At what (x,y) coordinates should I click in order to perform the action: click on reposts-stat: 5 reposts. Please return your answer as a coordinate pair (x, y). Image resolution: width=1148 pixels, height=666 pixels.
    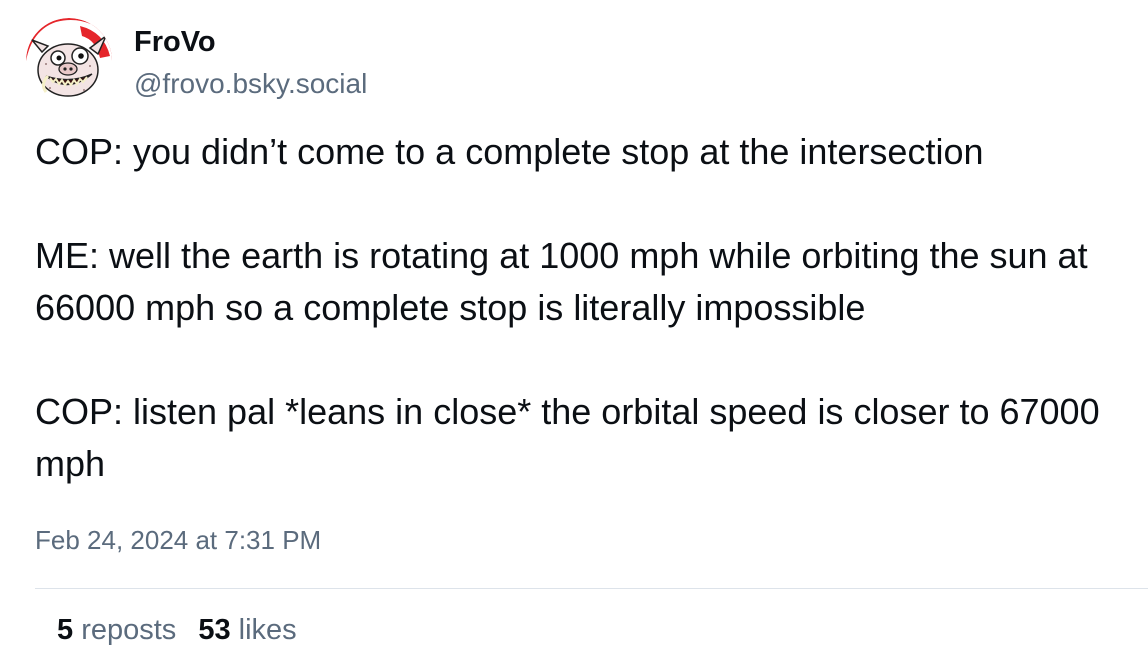
    Looking at the image, I should click on (116, 630).